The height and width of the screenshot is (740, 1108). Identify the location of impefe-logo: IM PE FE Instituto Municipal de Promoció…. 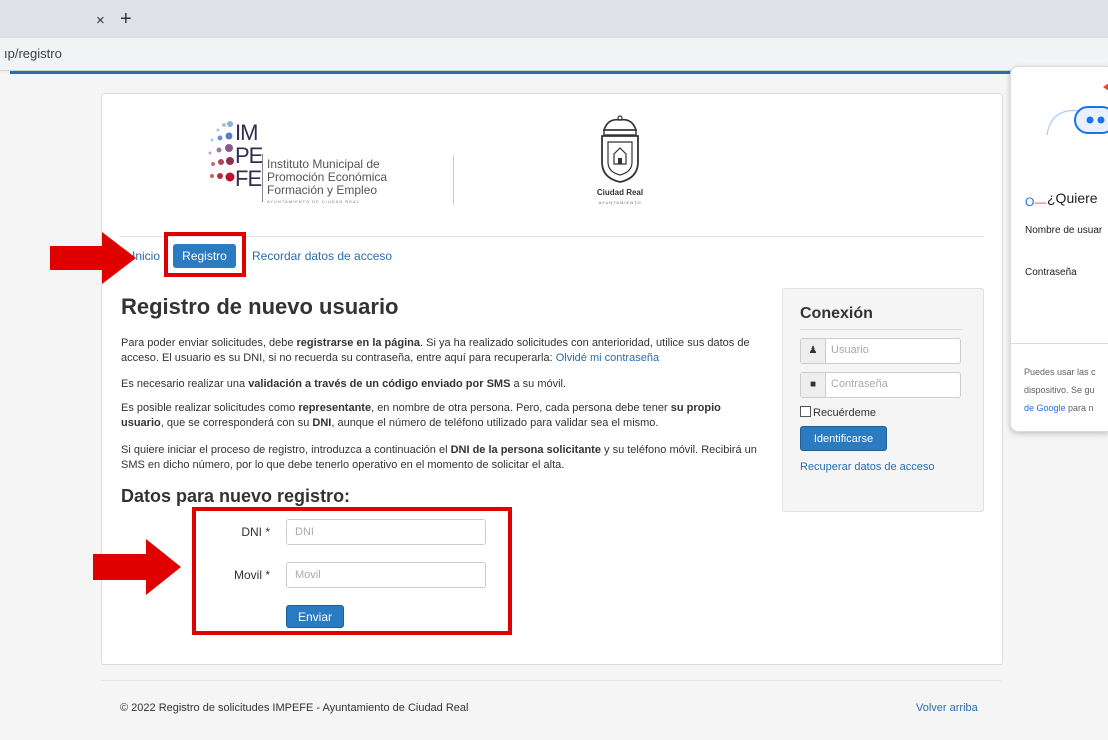
(310, 165).